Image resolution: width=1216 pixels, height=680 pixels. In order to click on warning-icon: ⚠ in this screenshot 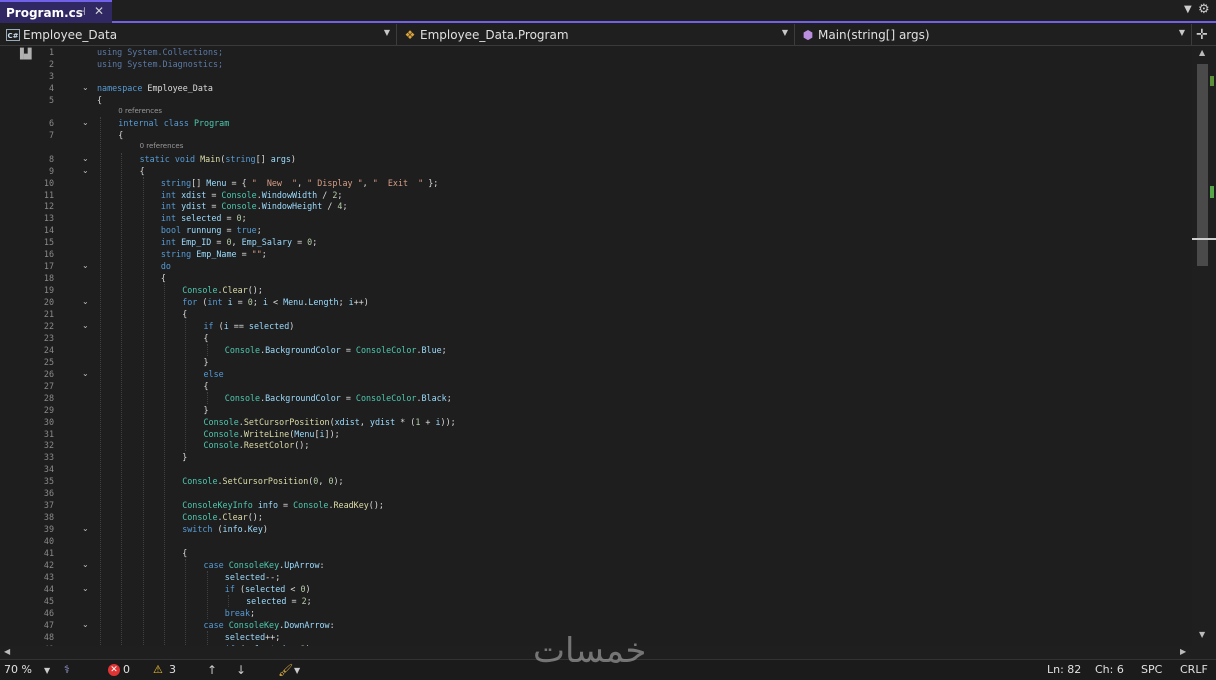, I will do `click(158, 669)`.